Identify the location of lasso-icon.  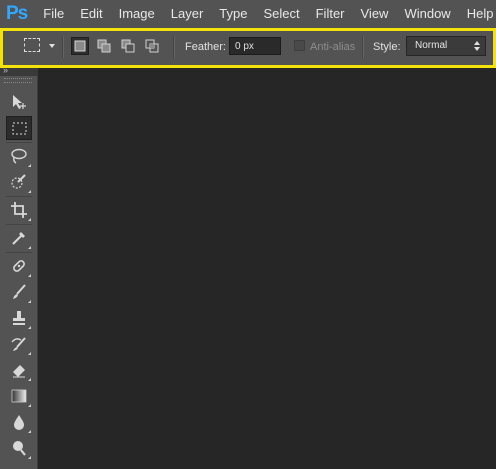
(19, 156).